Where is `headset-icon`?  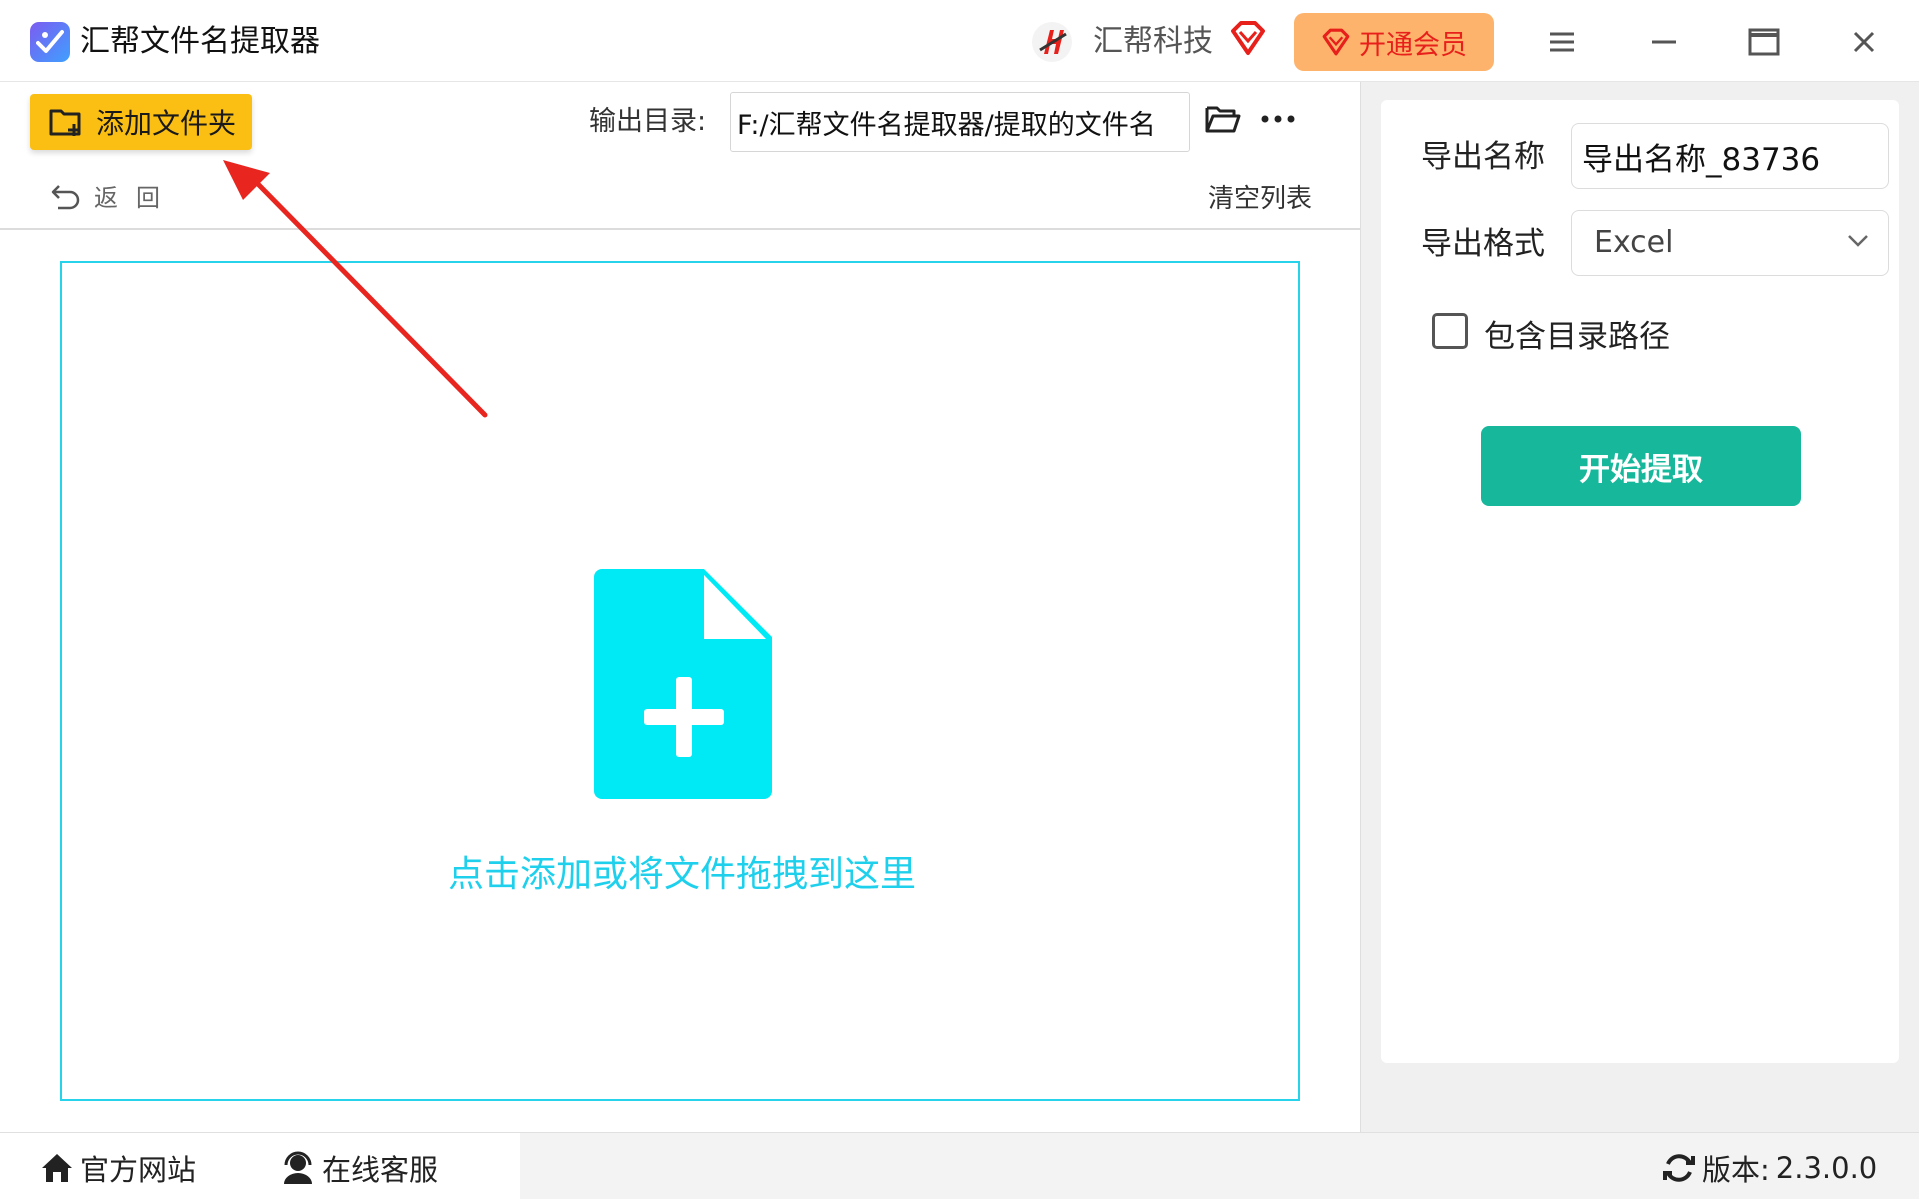 headset-icon is located at coordinates (298, 1167).